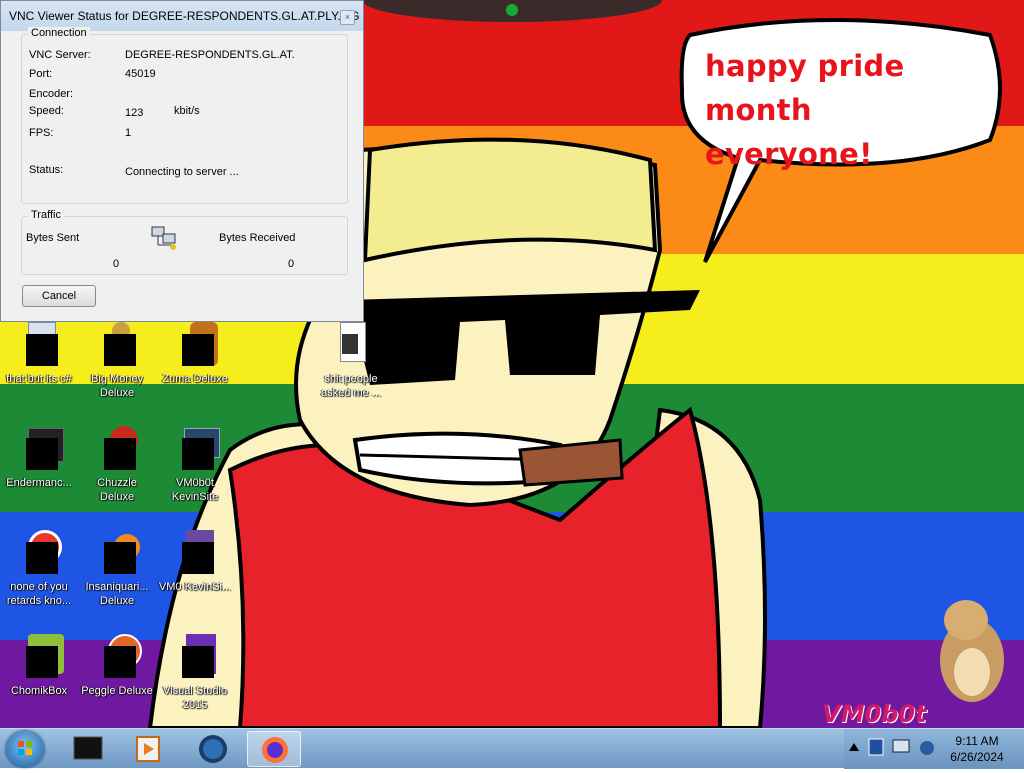 This screenshot has height=773, width=1024. I want to click on desktop-icon-insaniquarium-deluxe: Insaniquari... Deluxe, so click(117, 569).